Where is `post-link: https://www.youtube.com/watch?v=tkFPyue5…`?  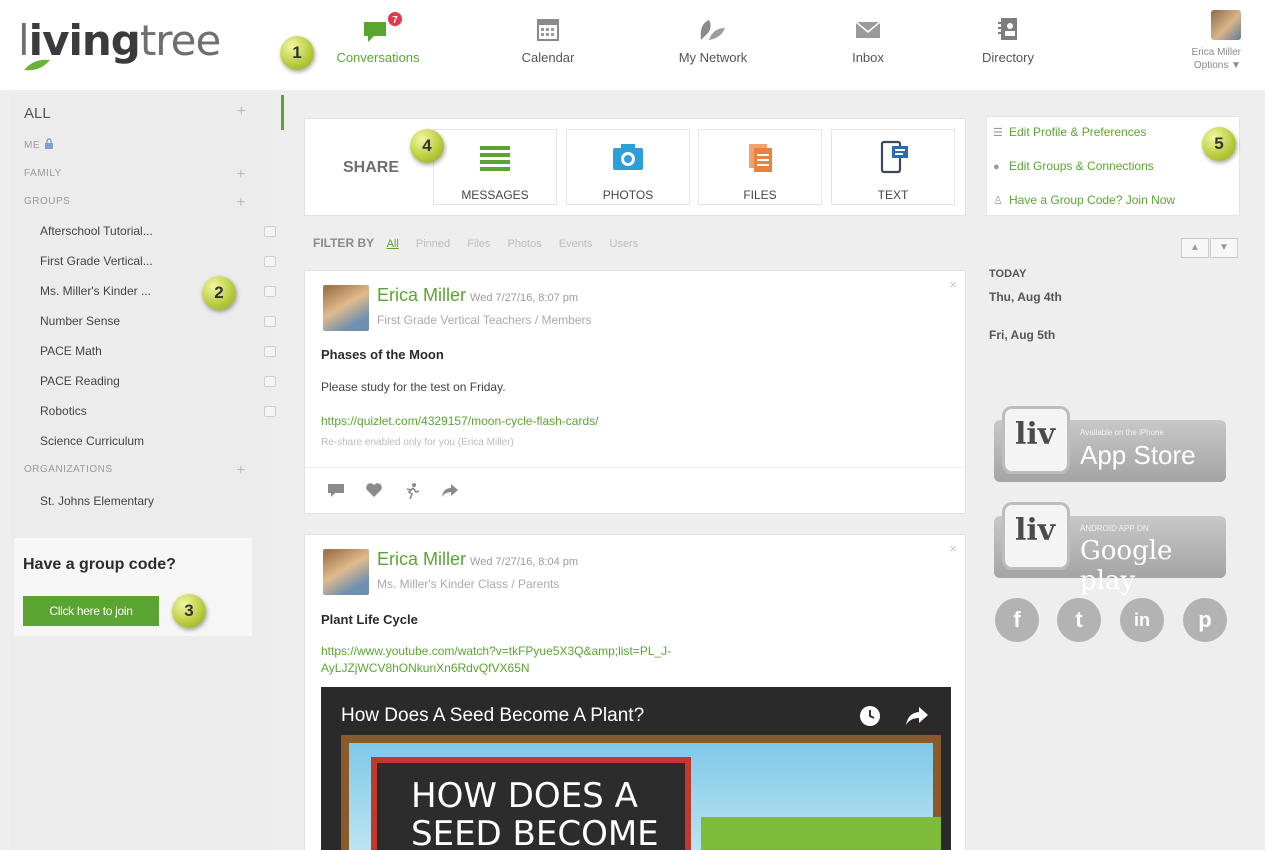
post-link: https://www.youtube.com/watch?v=tkFPyue5… is located at coordinates (551, 660).